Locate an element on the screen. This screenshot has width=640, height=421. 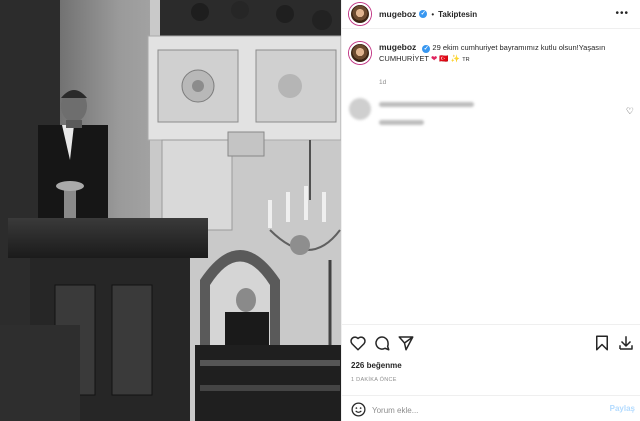
heart-icon is located at coordinates (358, 343).